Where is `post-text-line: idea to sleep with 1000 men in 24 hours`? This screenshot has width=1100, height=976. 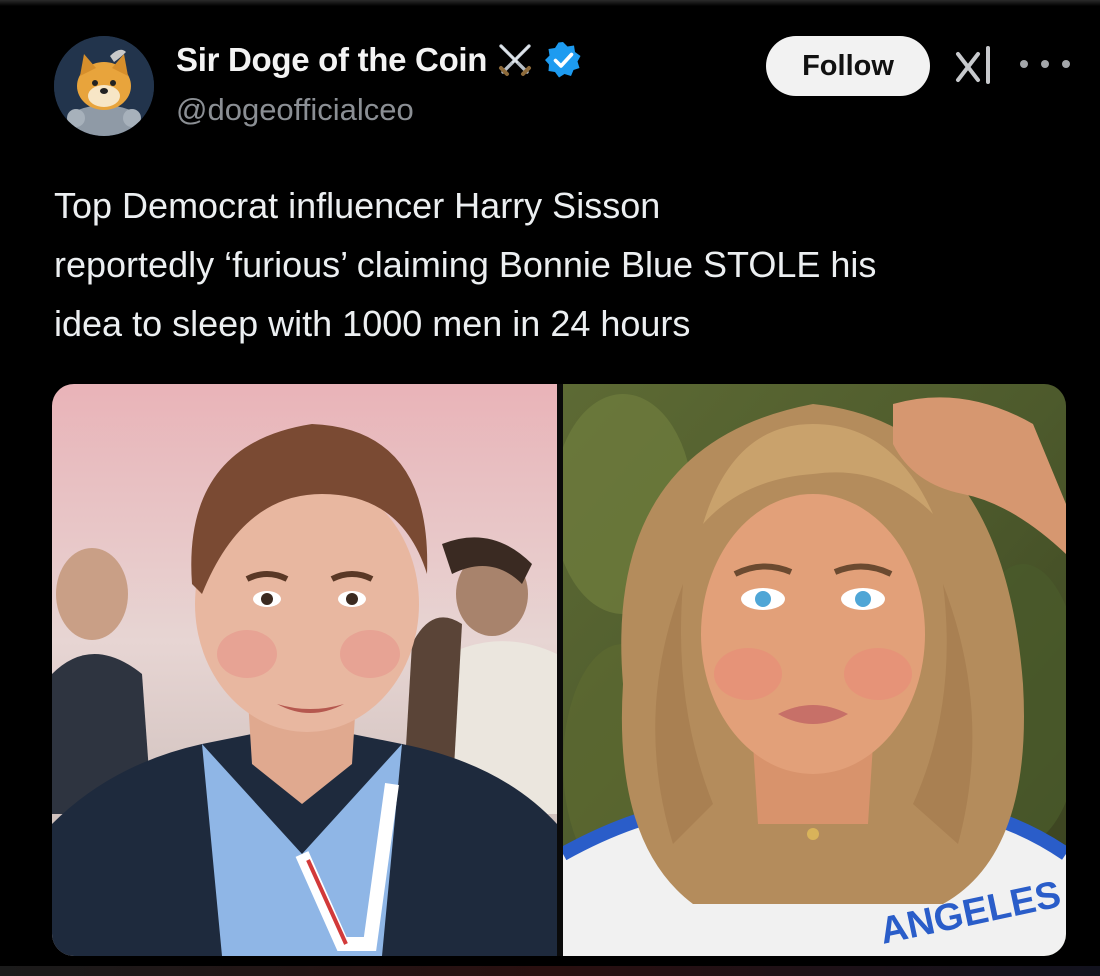 post-text-line: idea to sleep with 1000 men in 24 hours is located at coordinates (372, 323).